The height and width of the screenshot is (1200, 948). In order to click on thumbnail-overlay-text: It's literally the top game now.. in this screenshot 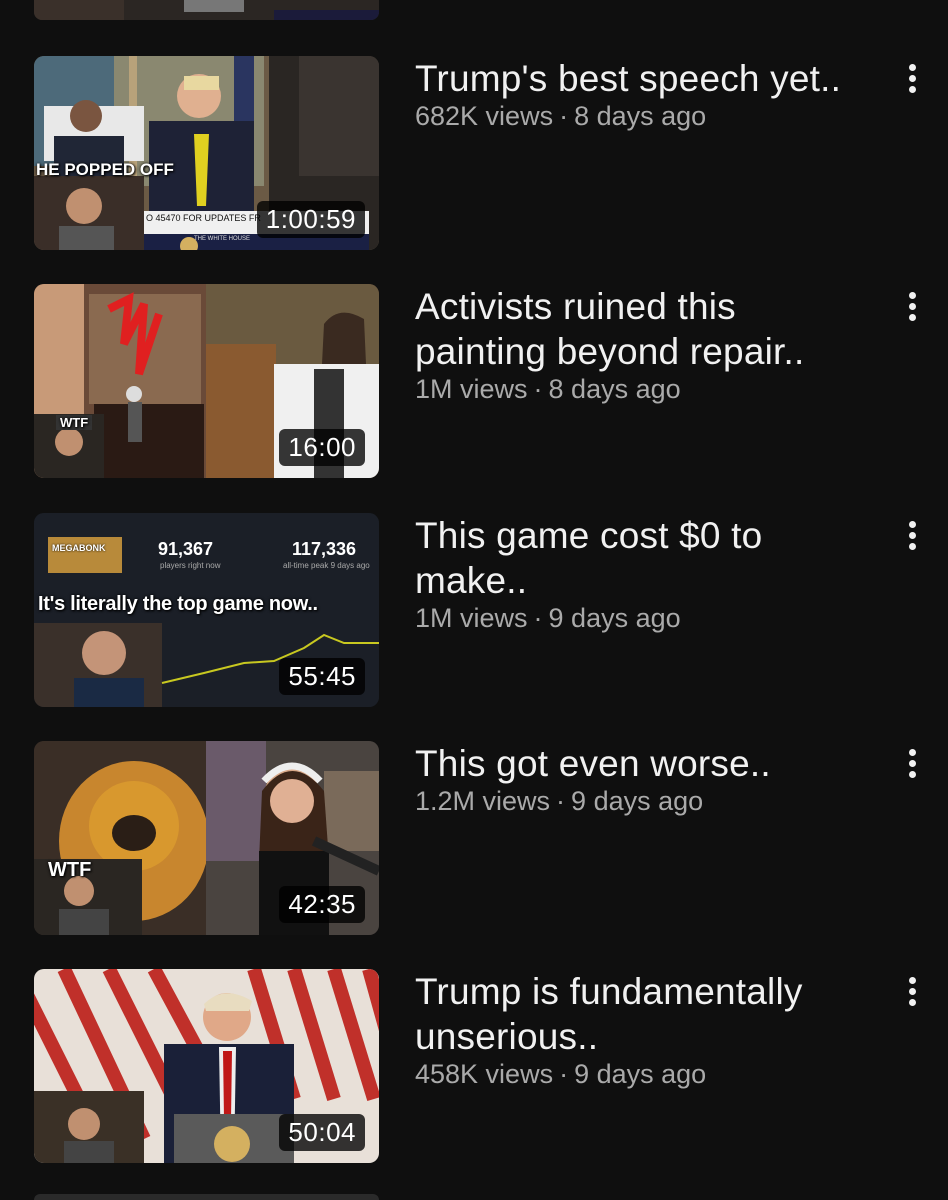, I will do `click(178, 604)`.